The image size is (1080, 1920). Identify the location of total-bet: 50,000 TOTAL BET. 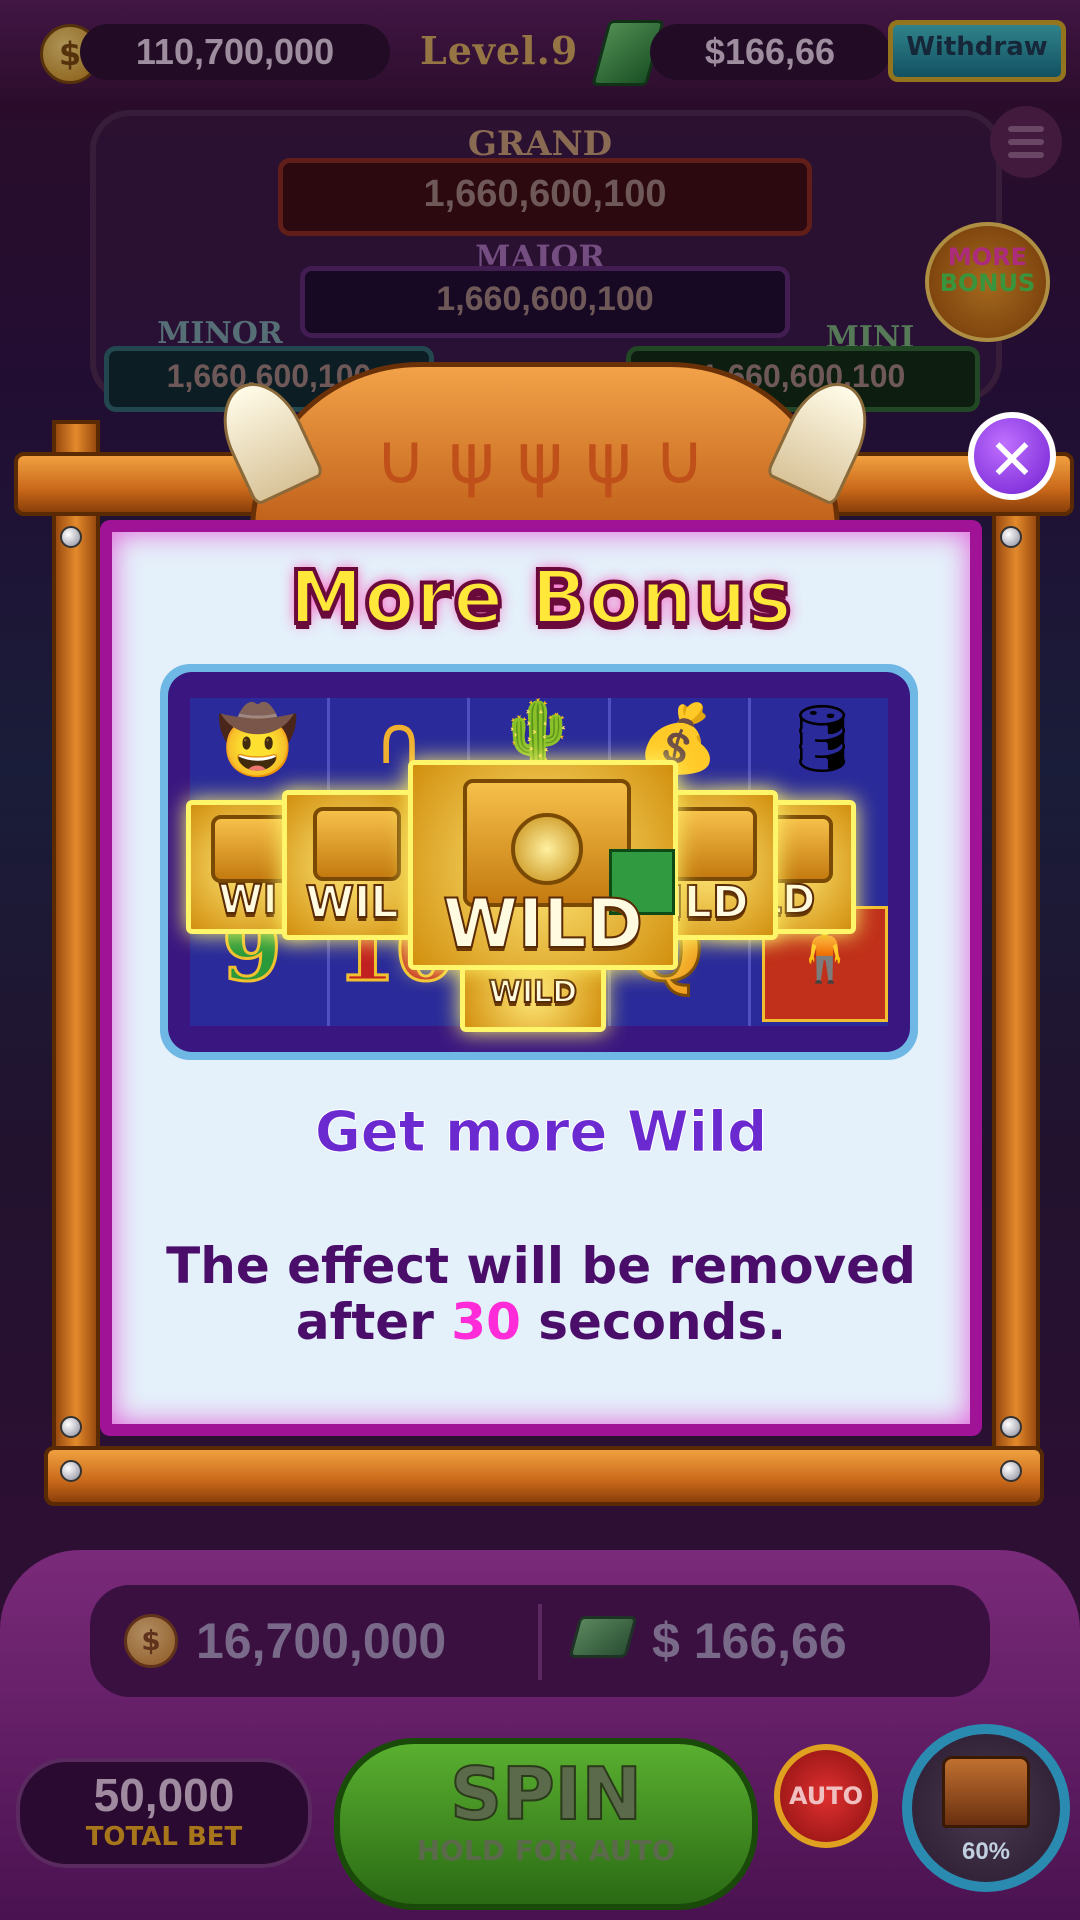
(164, 1813).